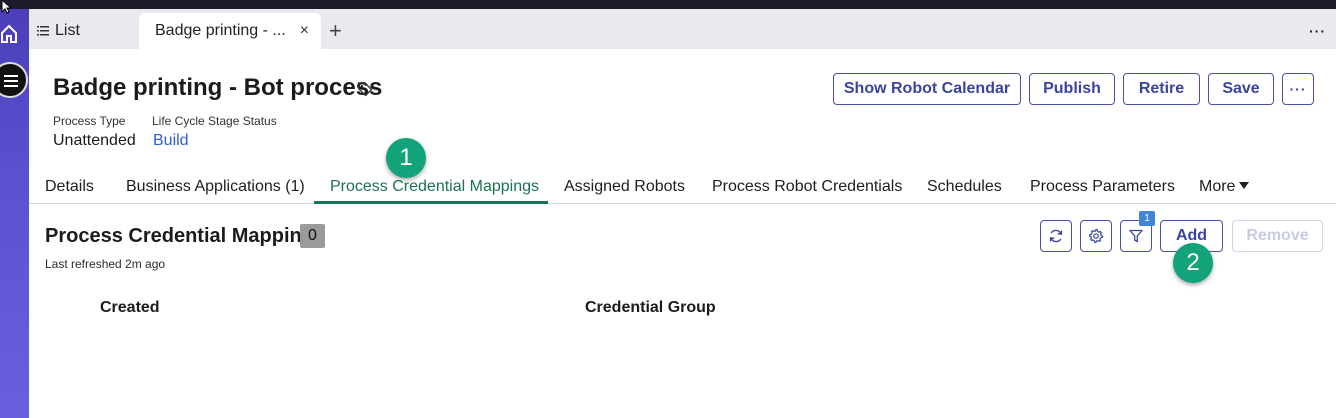  I want to click on page-title: Badge printing - Bot process, so click(218, 87).